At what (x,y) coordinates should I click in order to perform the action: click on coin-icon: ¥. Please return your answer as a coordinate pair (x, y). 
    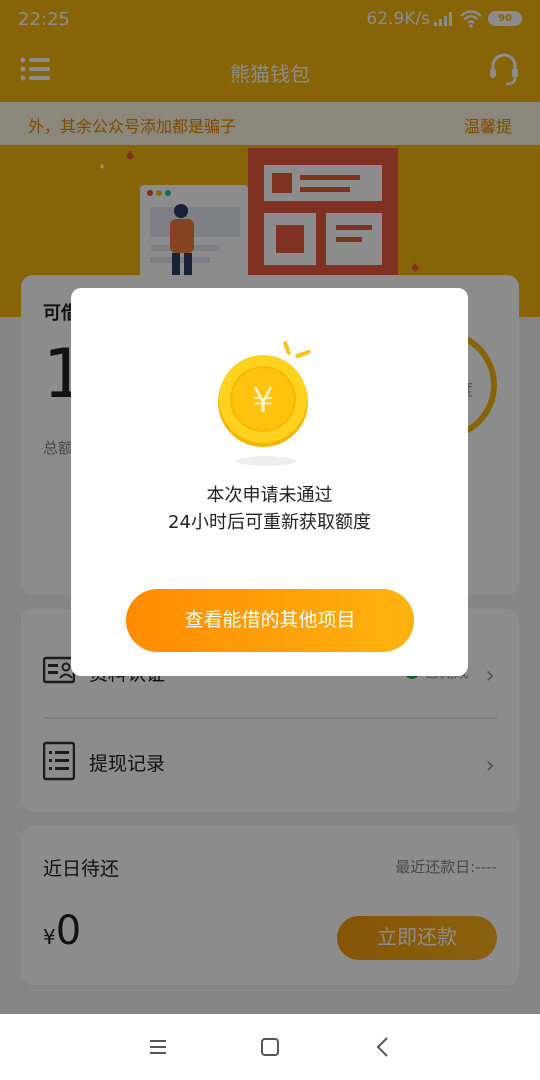
    Looking at the image, I should click on (264, 403).